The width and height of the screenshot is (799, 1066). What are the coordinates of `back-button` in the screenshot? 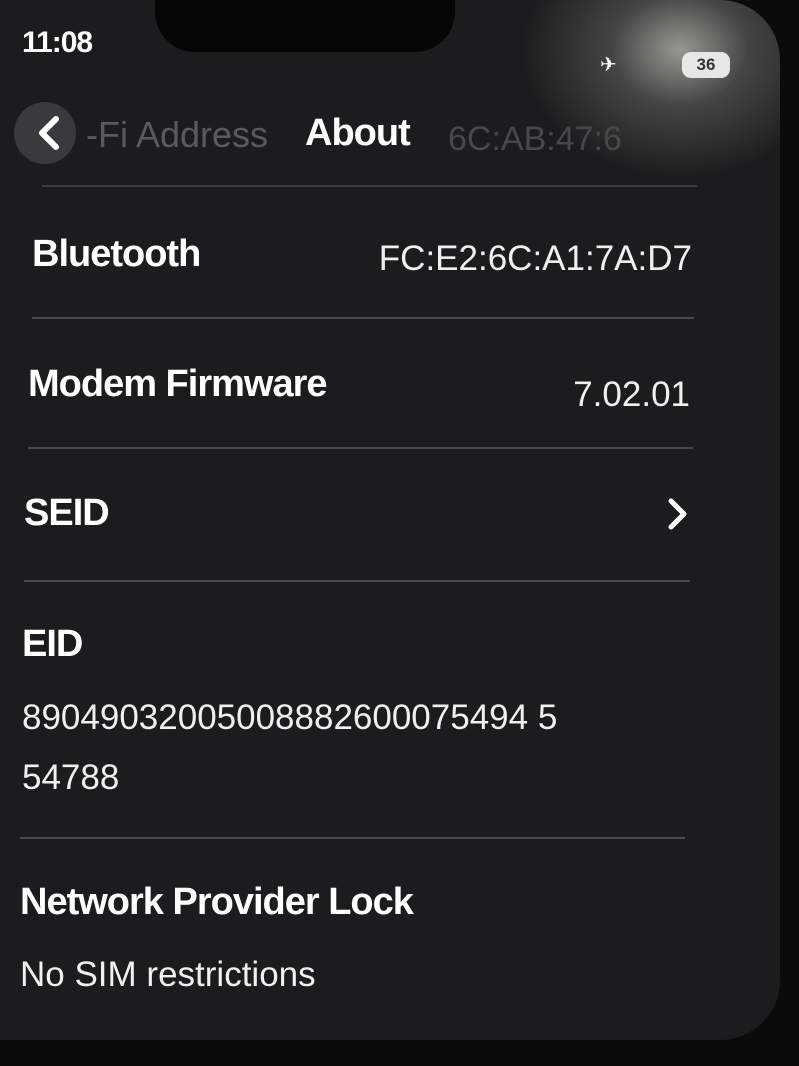 It's located at (45, 133).